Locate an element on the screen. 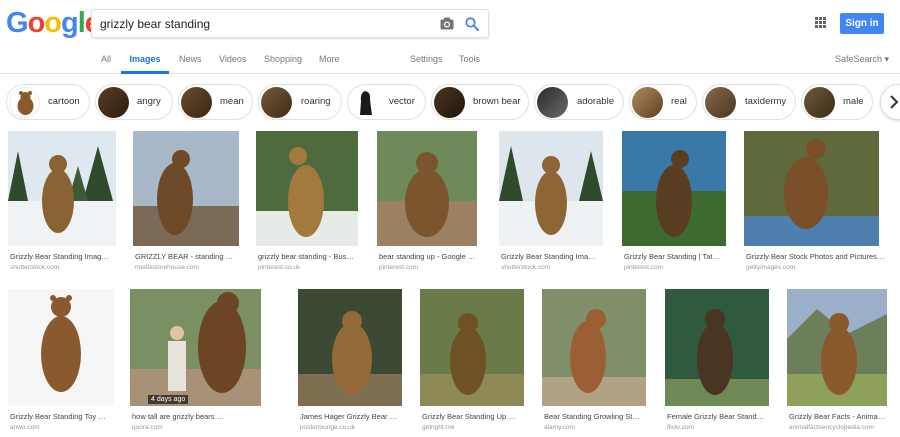 This screenshot has width=900, height=437. chip-brown-bear: brown bear is located at coordinates (480, 102).